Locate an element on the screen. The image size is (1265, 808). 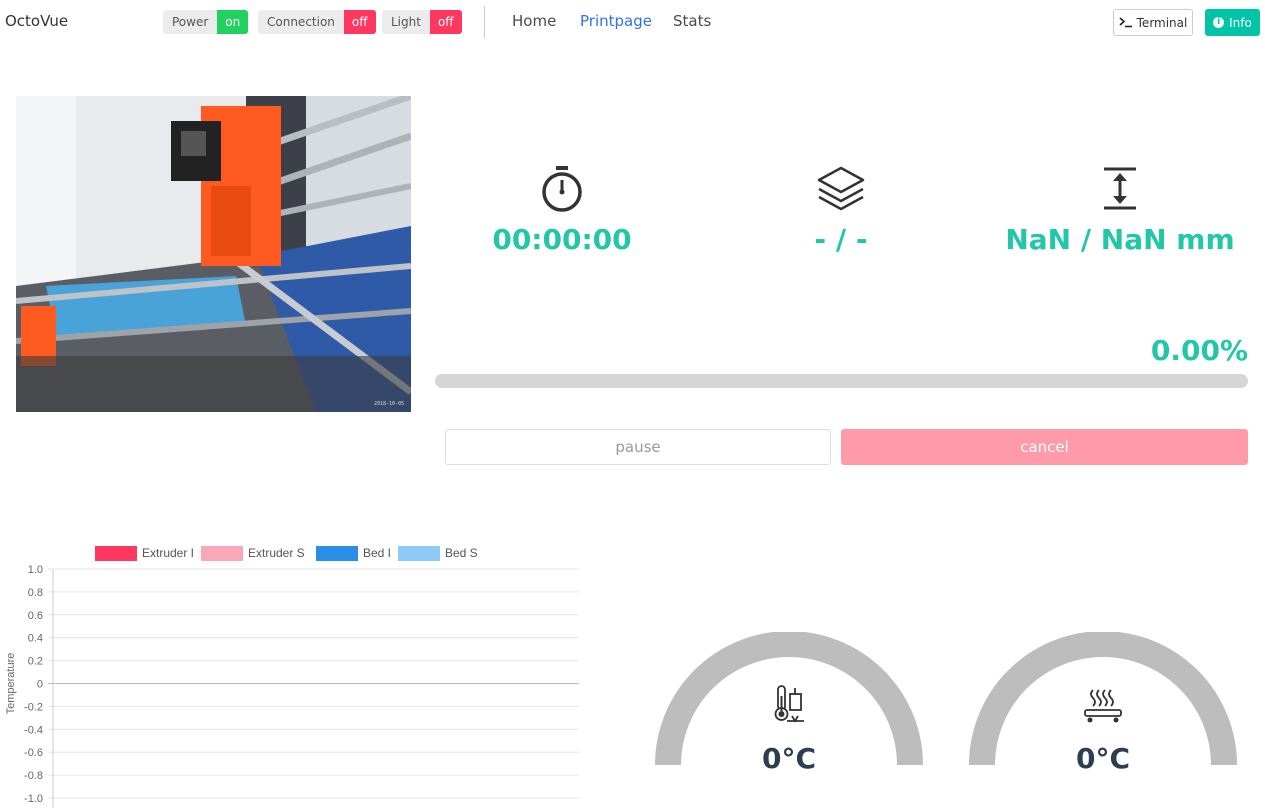
y-tick-label: 0.2 is located at coordinates (35, 662).